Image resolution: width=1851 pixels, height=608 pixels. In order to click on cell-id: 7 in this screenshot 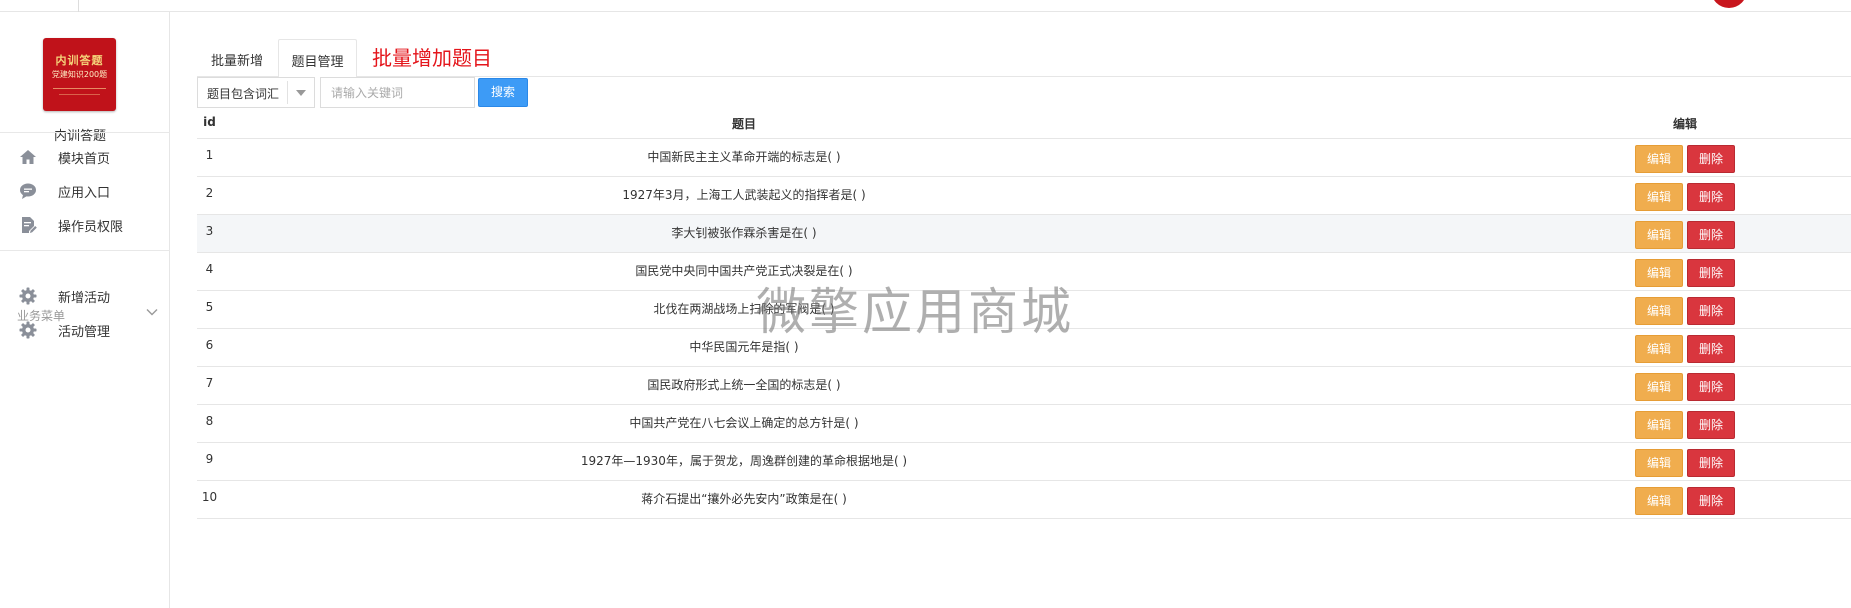, I will do `click(209, 383)`.